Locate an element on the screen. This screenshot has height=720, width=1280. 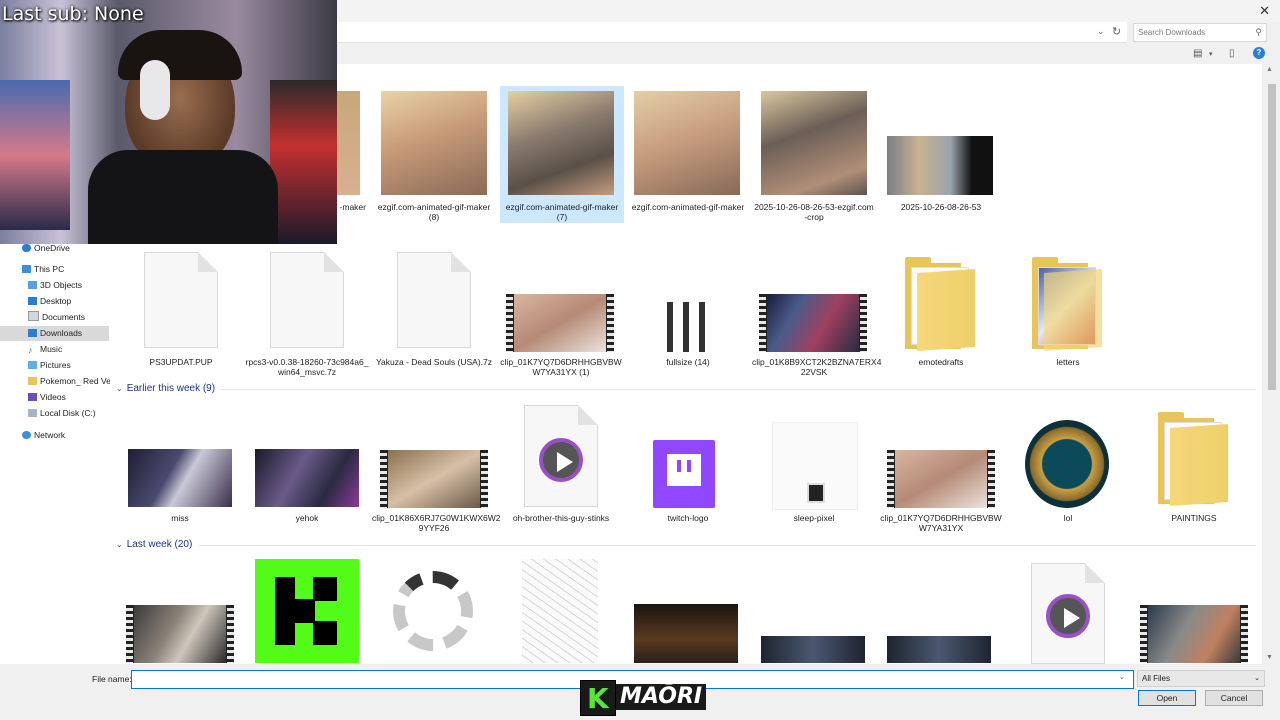
file-item: clip_01K7YQ7D6DRHHGBVBW W7YA31YX is located at coordinates (941, 466).